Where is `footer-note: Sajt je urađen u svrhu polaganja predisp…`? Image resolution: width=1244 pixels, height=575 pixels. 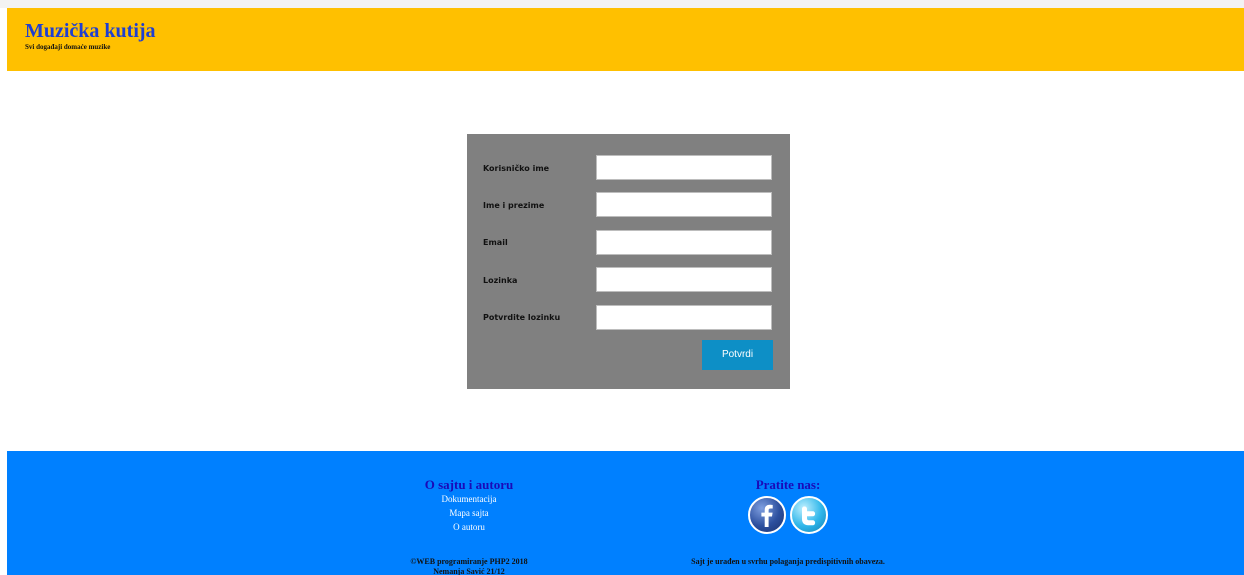 footer-note: Sajt je urađen u svrhu polaganja predisp… is located at coordinates (788, 561).